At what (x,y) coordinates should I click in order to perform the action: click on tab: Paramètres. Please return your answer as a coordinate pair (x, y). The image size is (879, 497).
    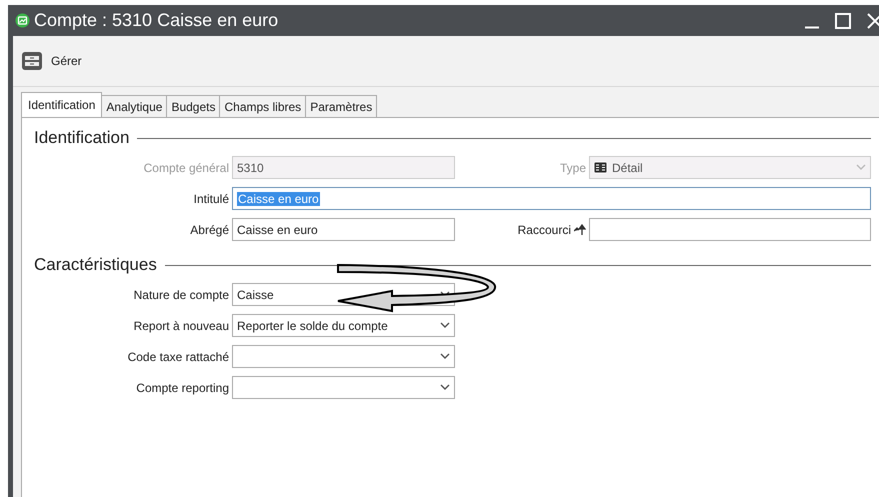
    Looking at the image, I should click on (341, 106).